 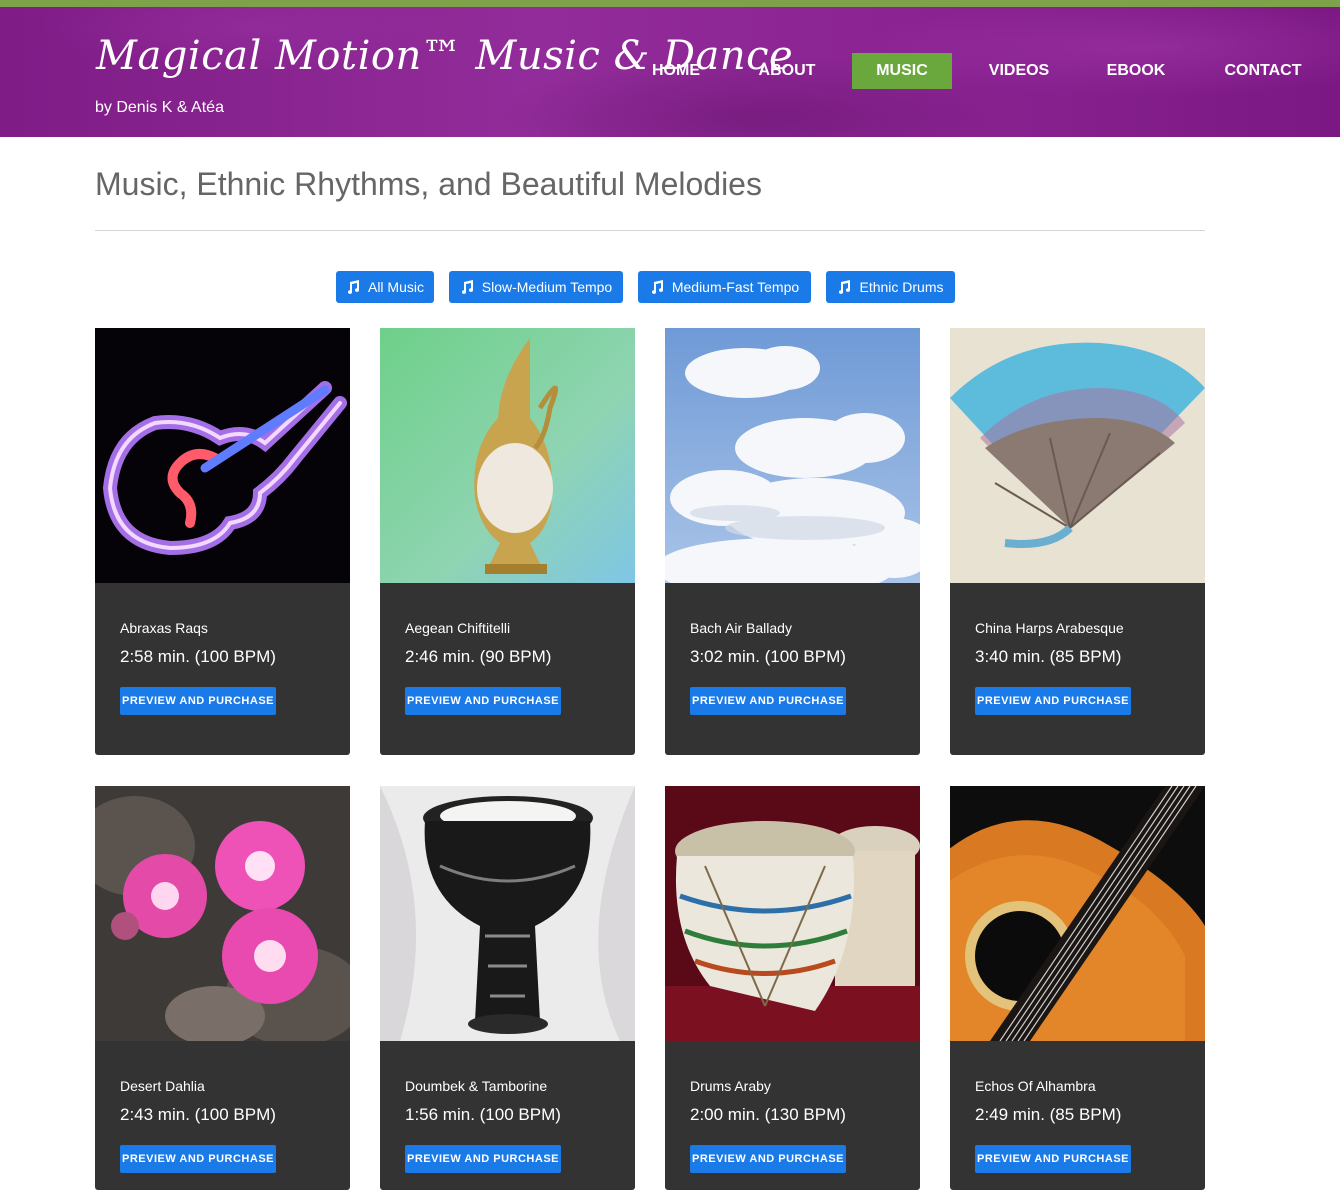 I want to click on track-image-cloudy-sky, so click(x=792, y=455).